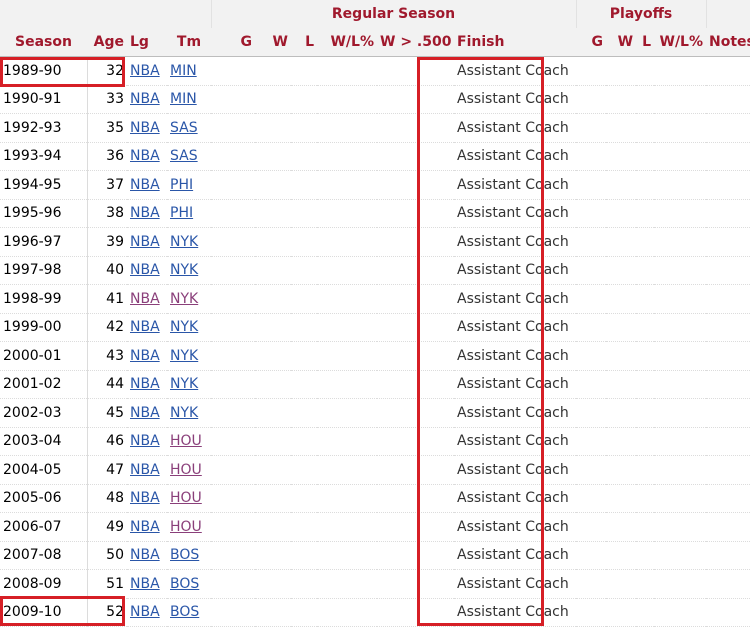  Describe the element at coordinates (728, 42) in the screenshot. I see `header-notes: Notes` at that location.